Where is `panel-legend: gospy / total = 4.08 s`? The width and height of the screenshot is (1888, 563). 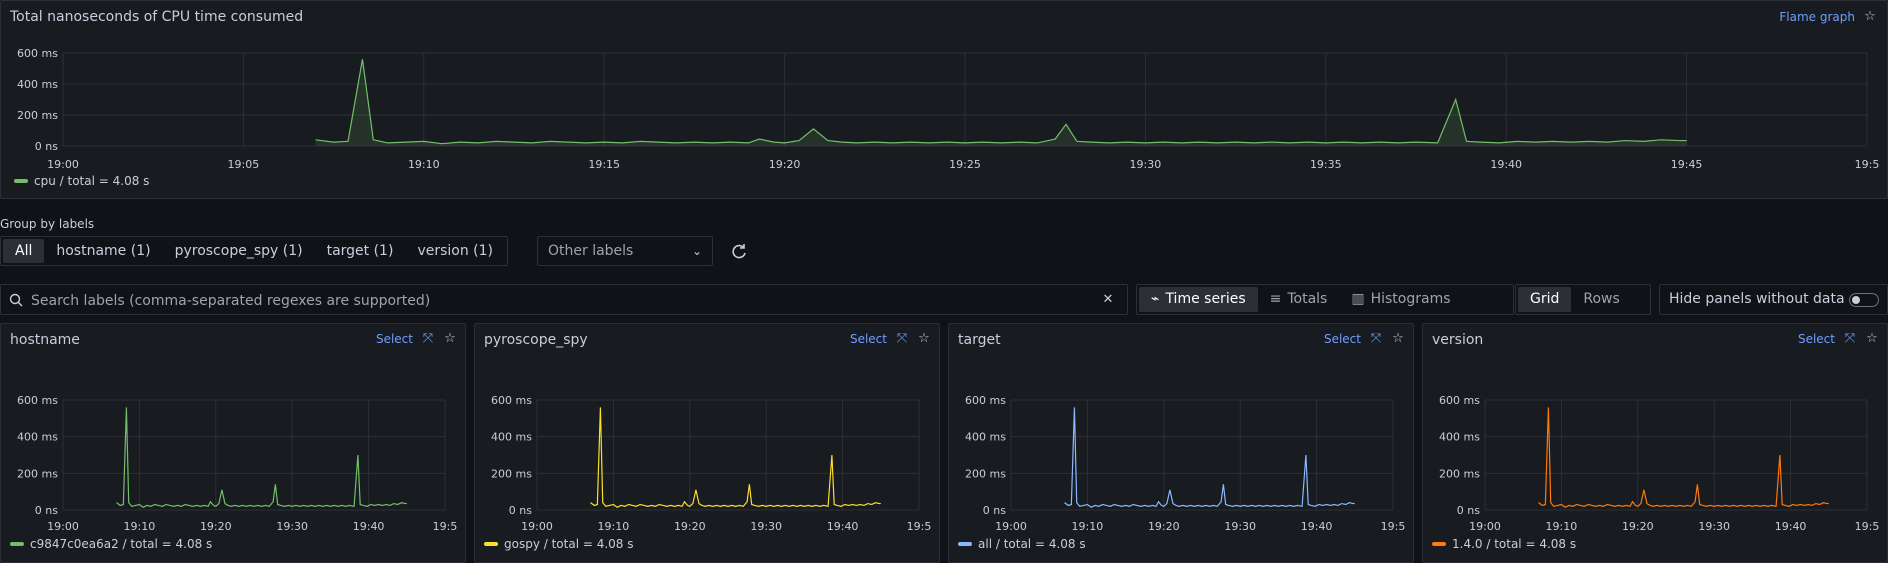 panel-legend: gospy / total = 4.08 s is located at coordinates (559, 544).